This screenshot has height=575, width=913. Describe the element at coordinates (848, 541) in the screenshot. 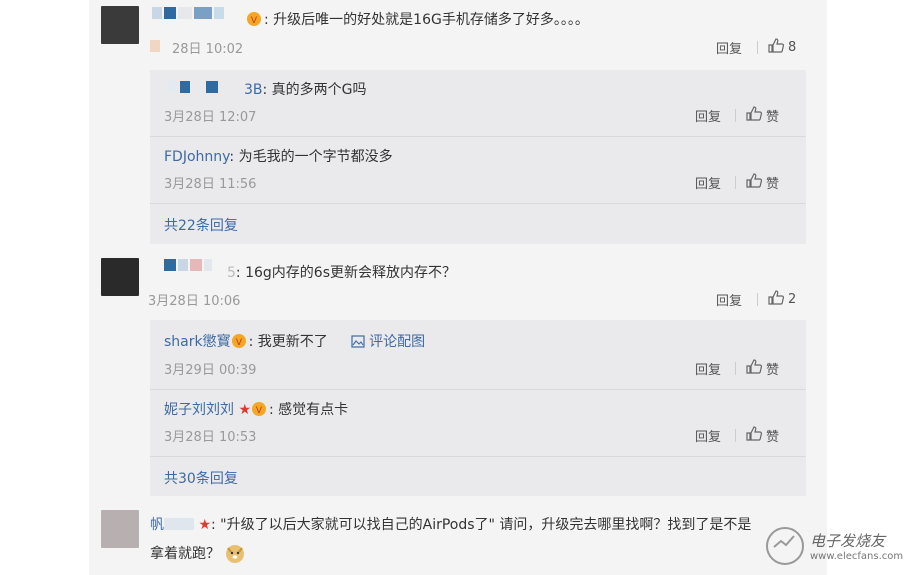

I see `watermark-brand: 电子发烧友` at that location.